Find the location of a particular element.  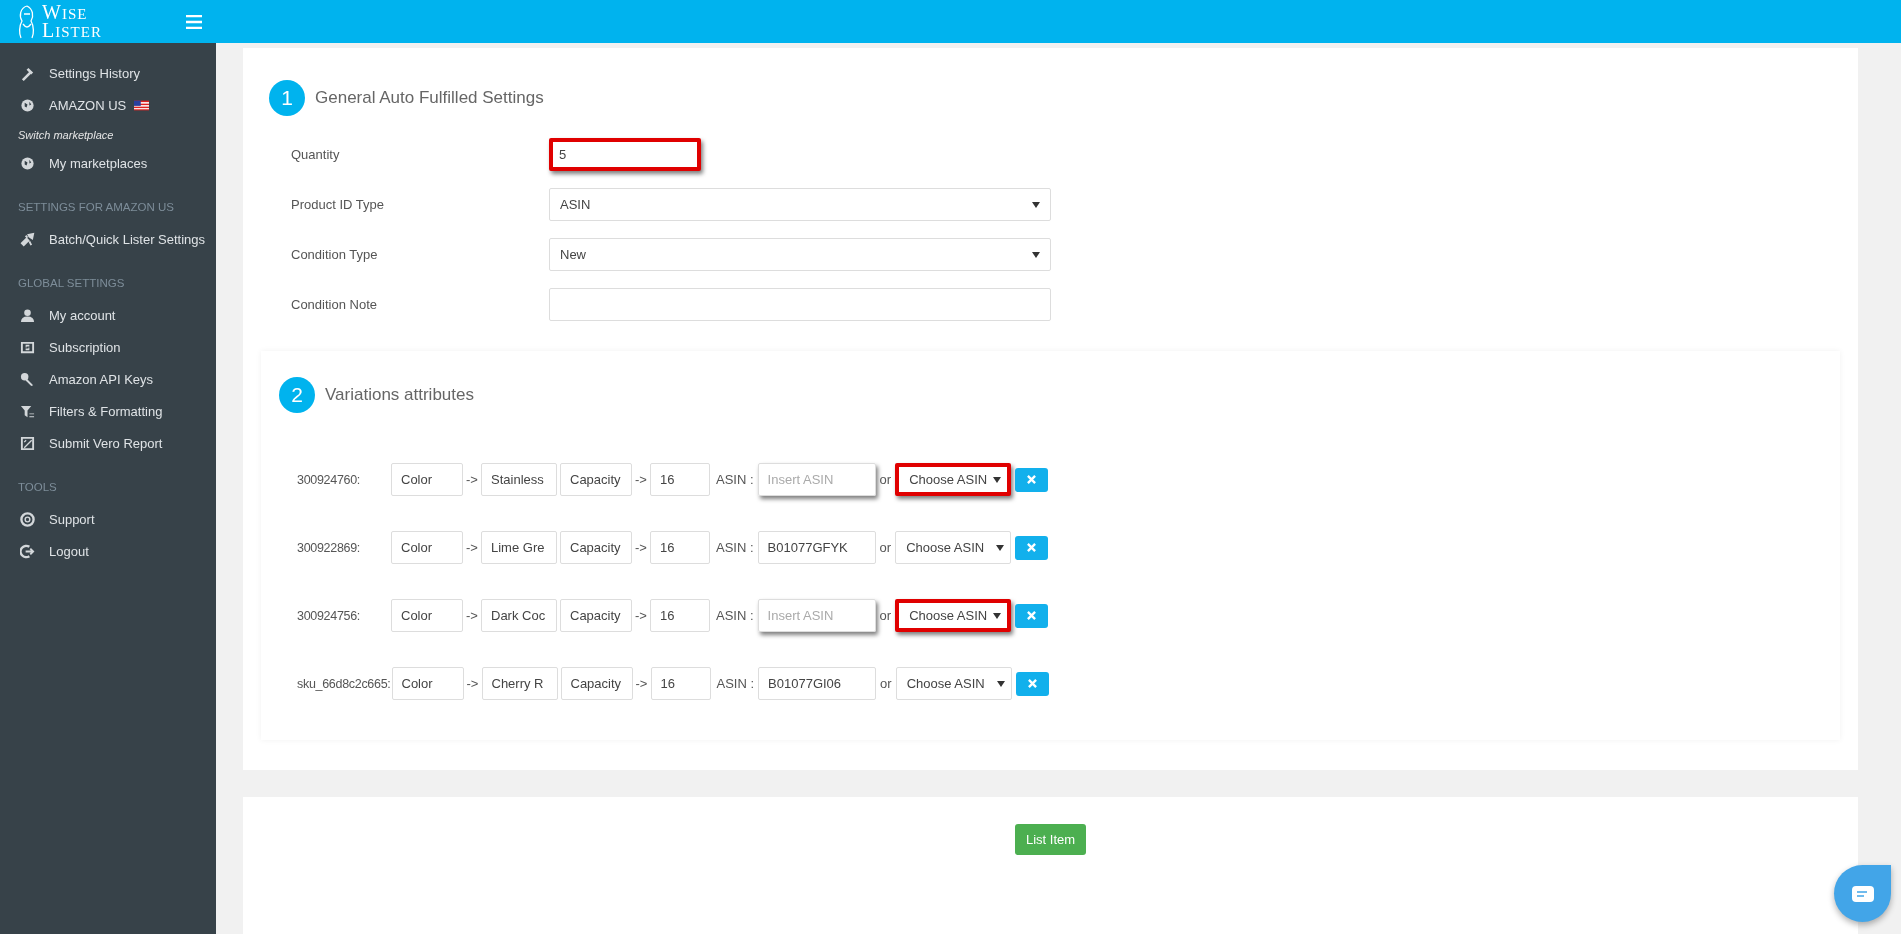

select-field: New is located at coordinates (800, 254).